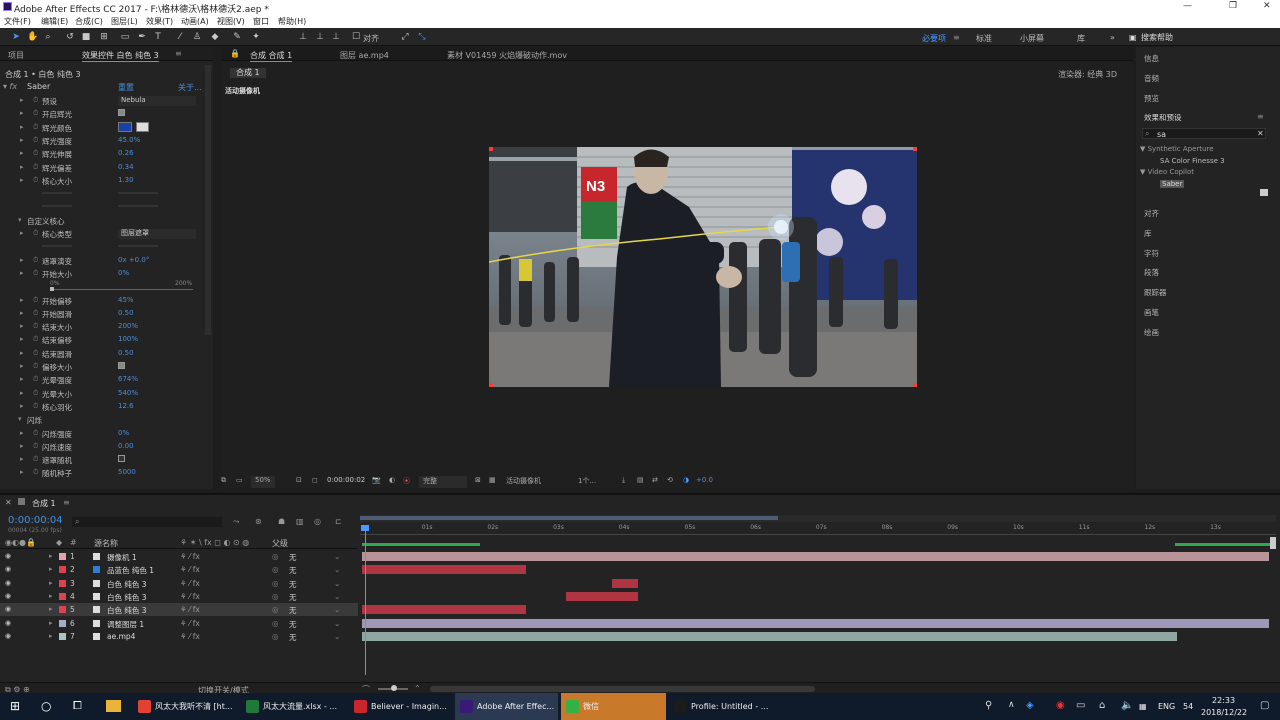 The height and width of the screenshot is (720, 1280). I want to click on clone-stamp-tool-icon: ♙, so click(197, 37).